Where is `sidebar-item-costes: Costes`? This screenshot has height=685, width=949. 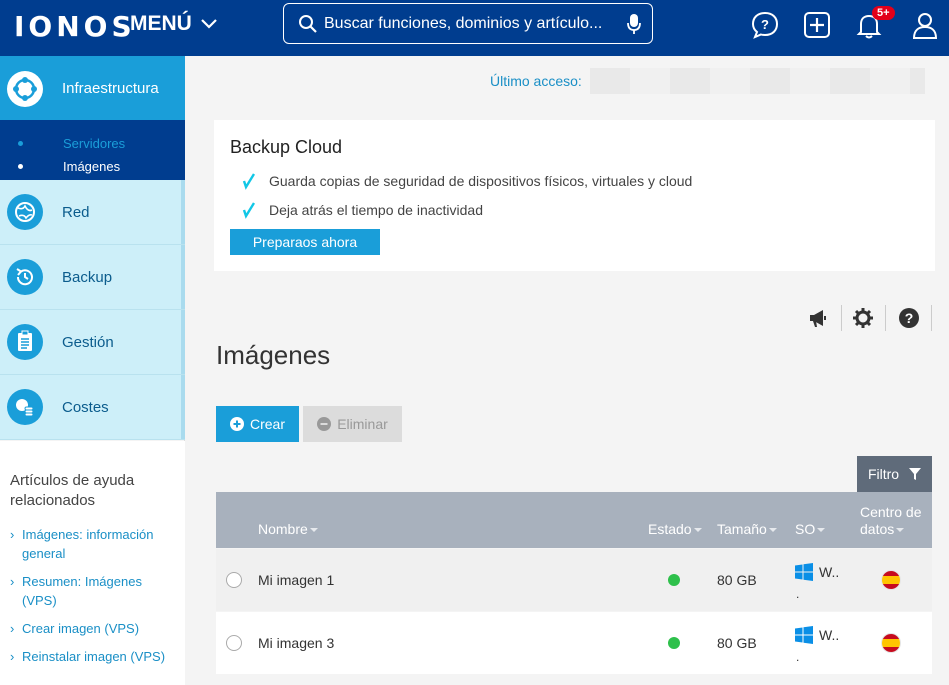
sidebar-item-costes: Costes is located at coordinates (92, 407).